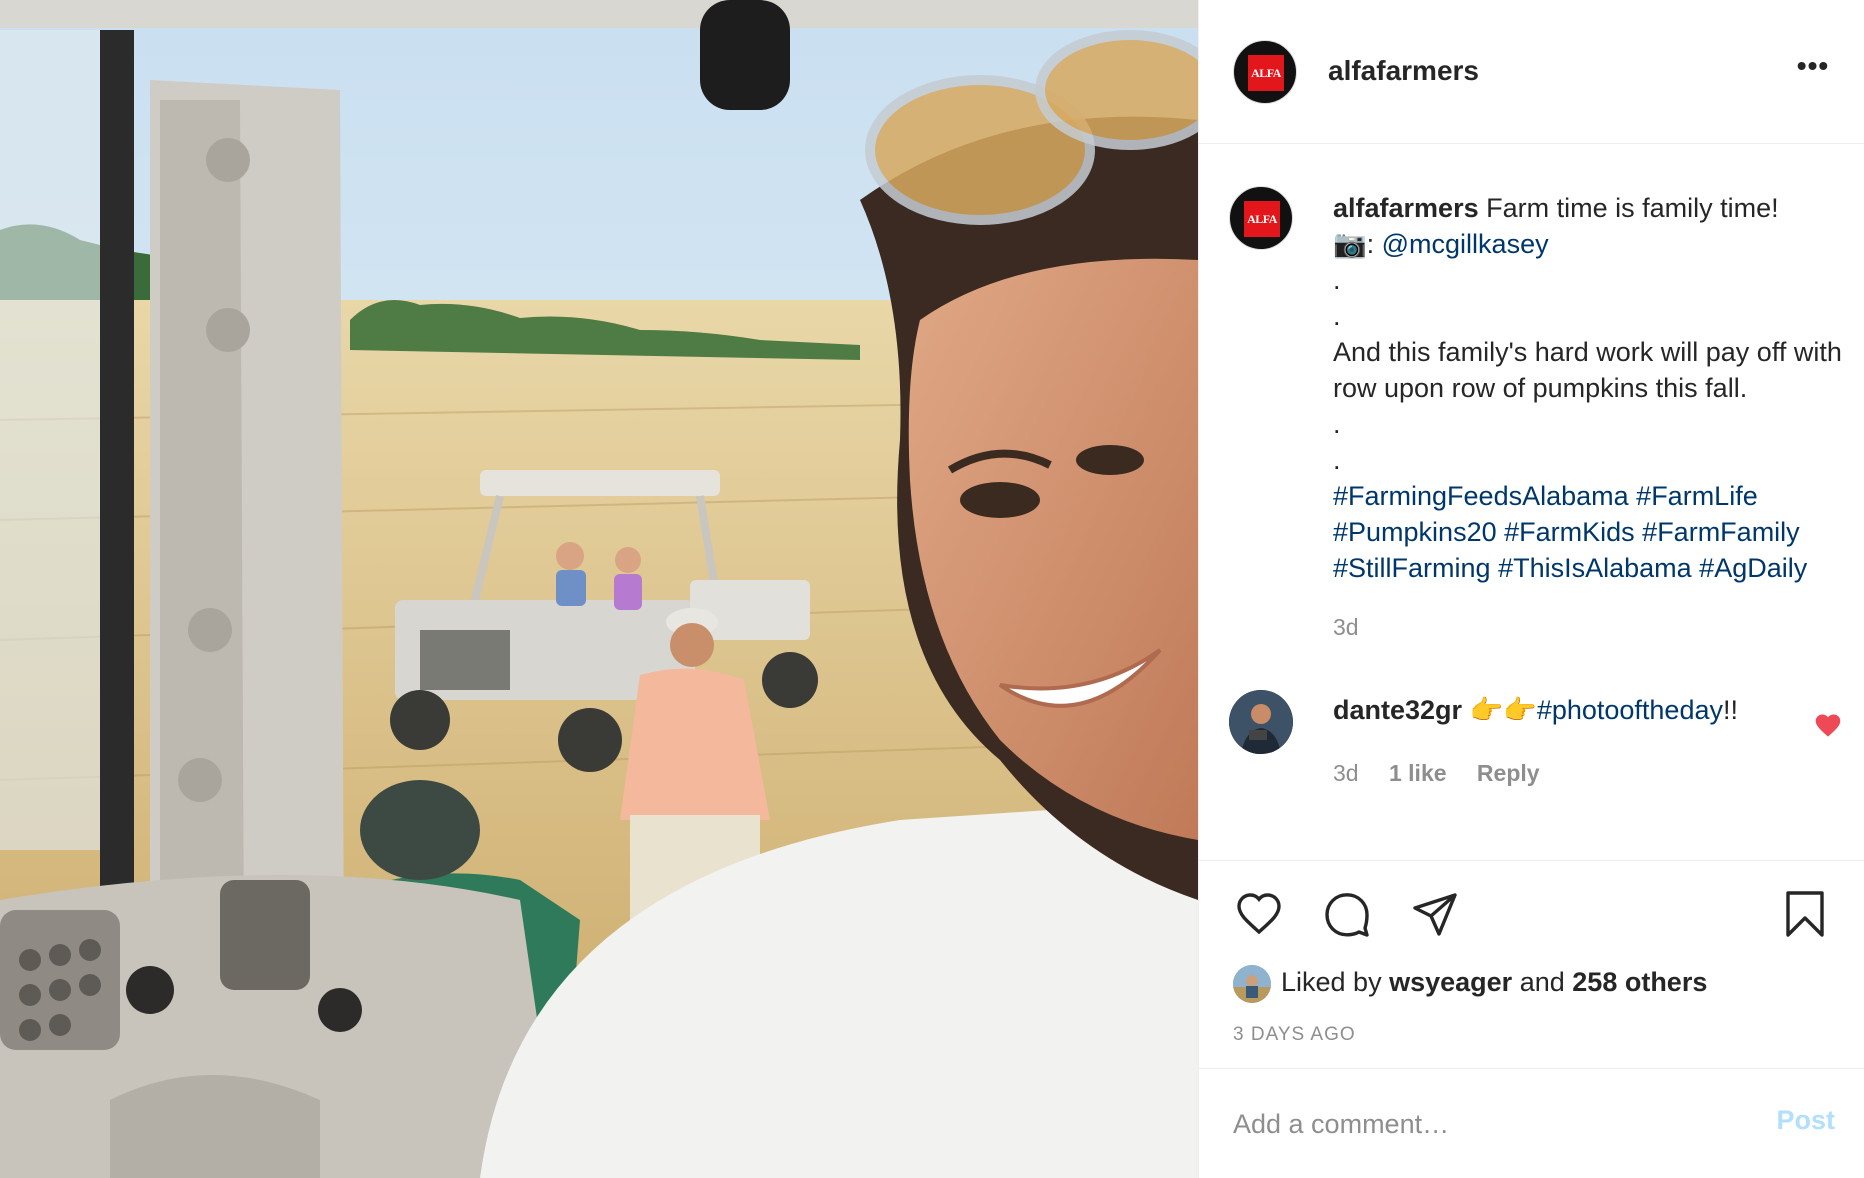 The height and width of the screenshot is (1178, 1864). What do you see at coordinates (1481, 496) in the screenshot?
I see `hashtag: #FarmingFeedsAlabama` at bounding box center [1481, 496].